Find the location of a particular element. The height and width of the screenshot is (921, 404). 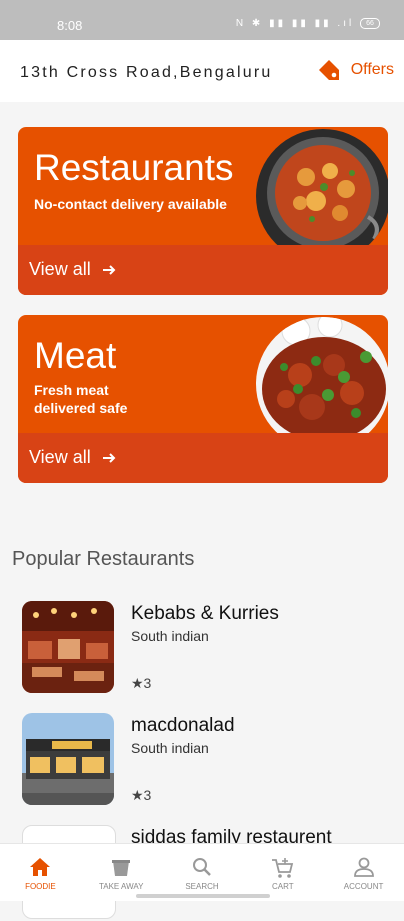

offers-button: Offers is located at coordinates (355, 70).